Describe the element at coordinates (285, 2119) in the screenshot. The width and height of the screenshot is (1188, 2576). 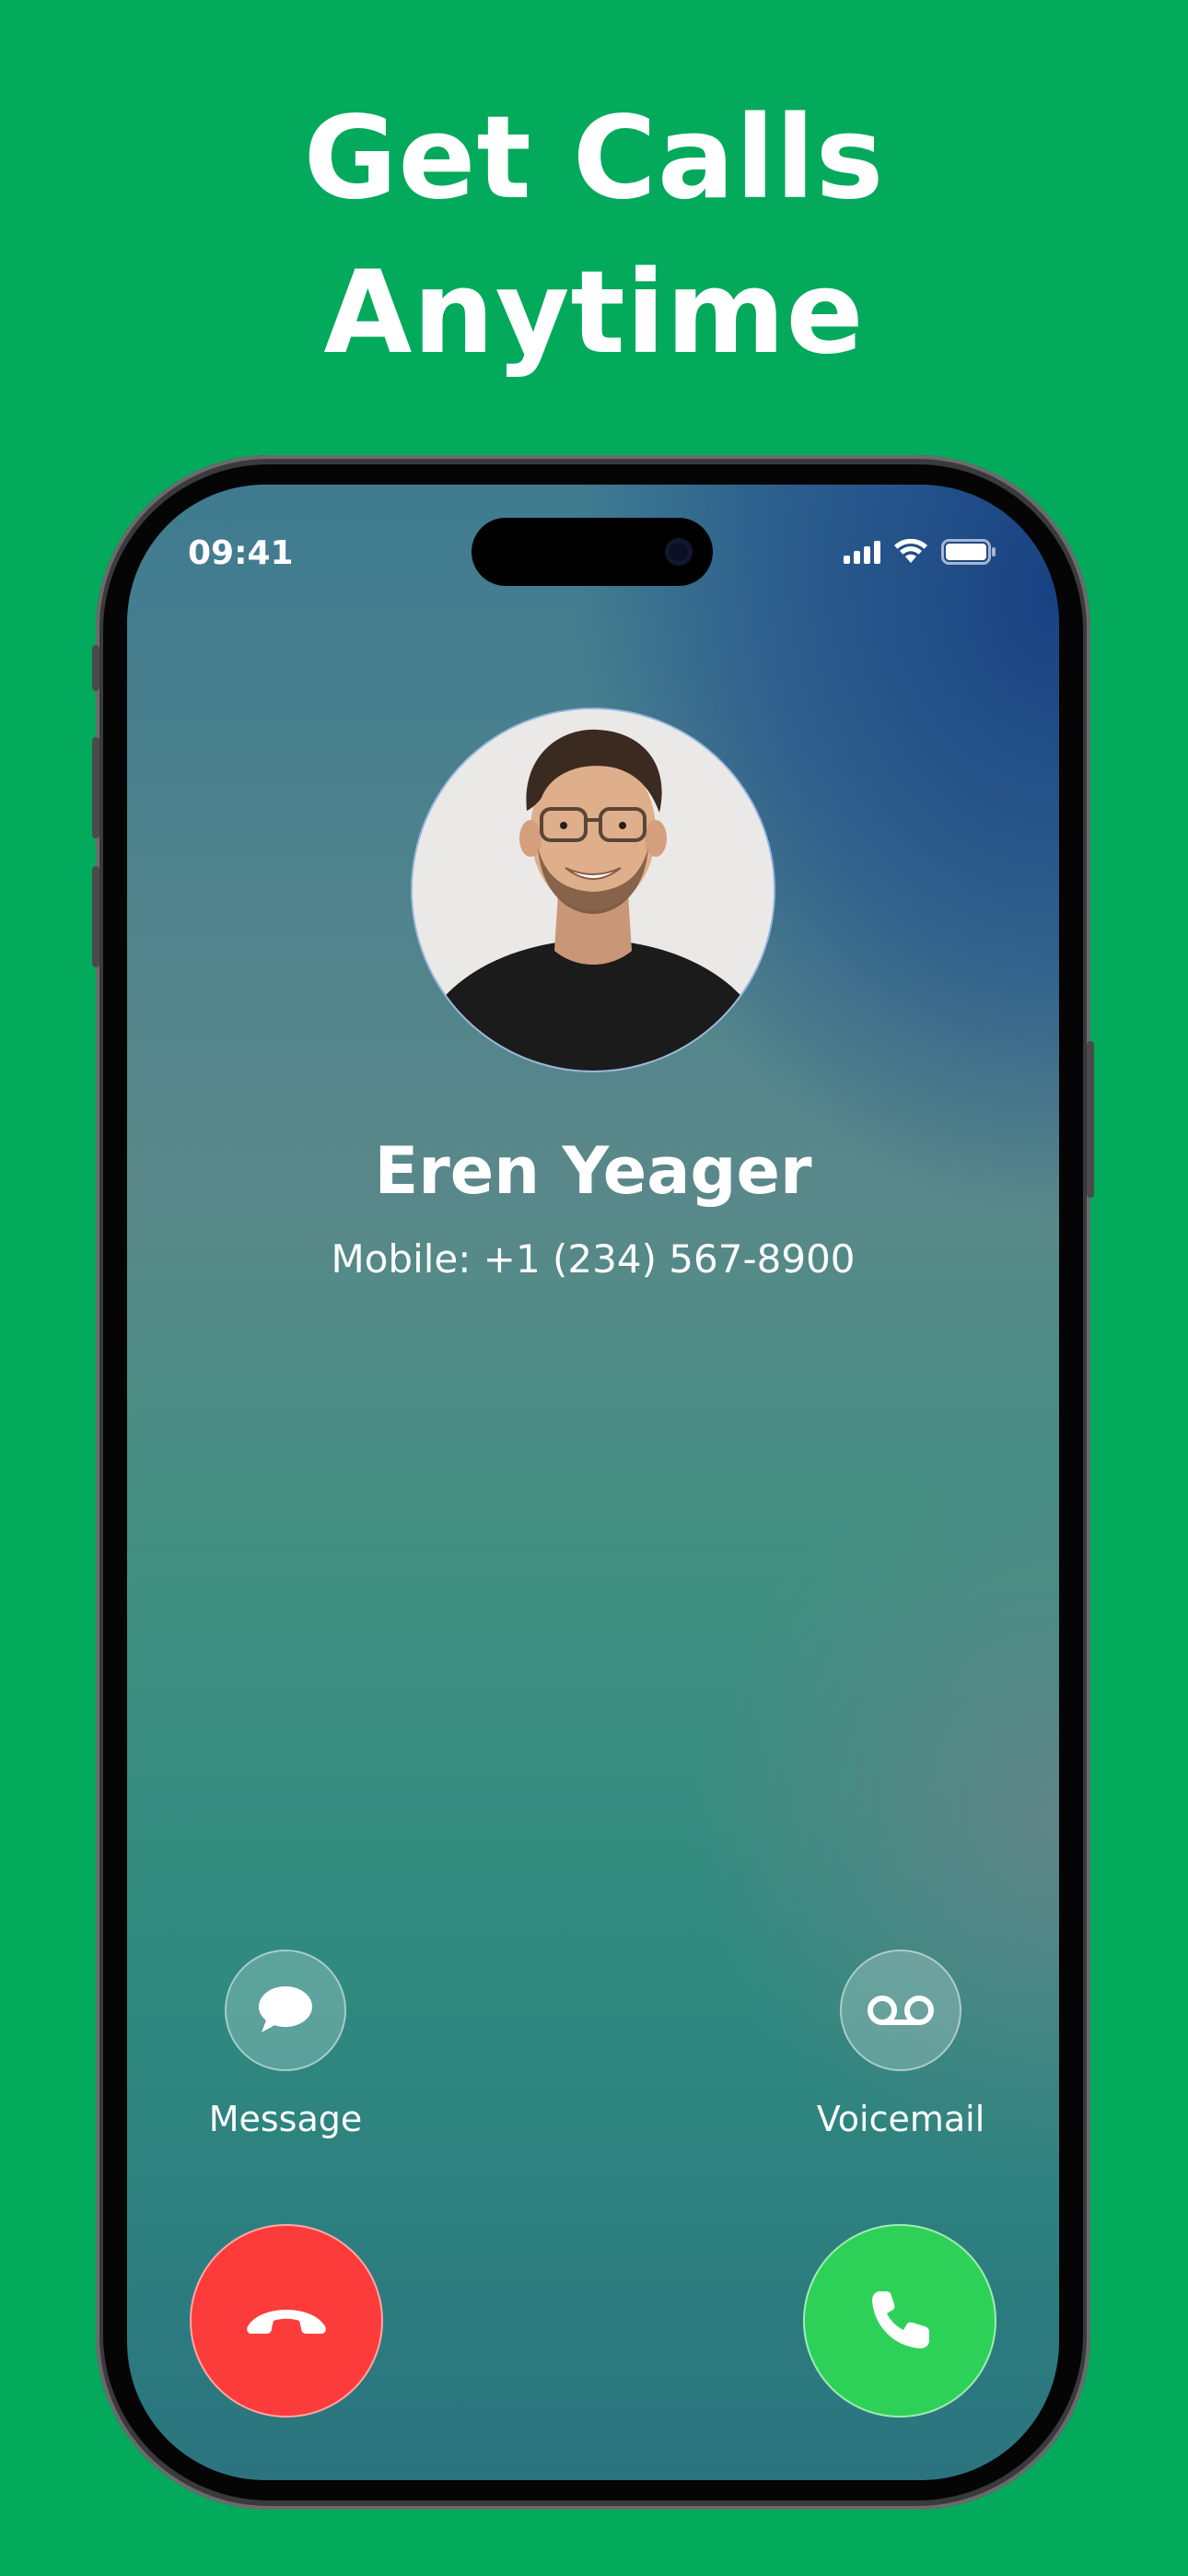
I see `message-label: Message` at that location.